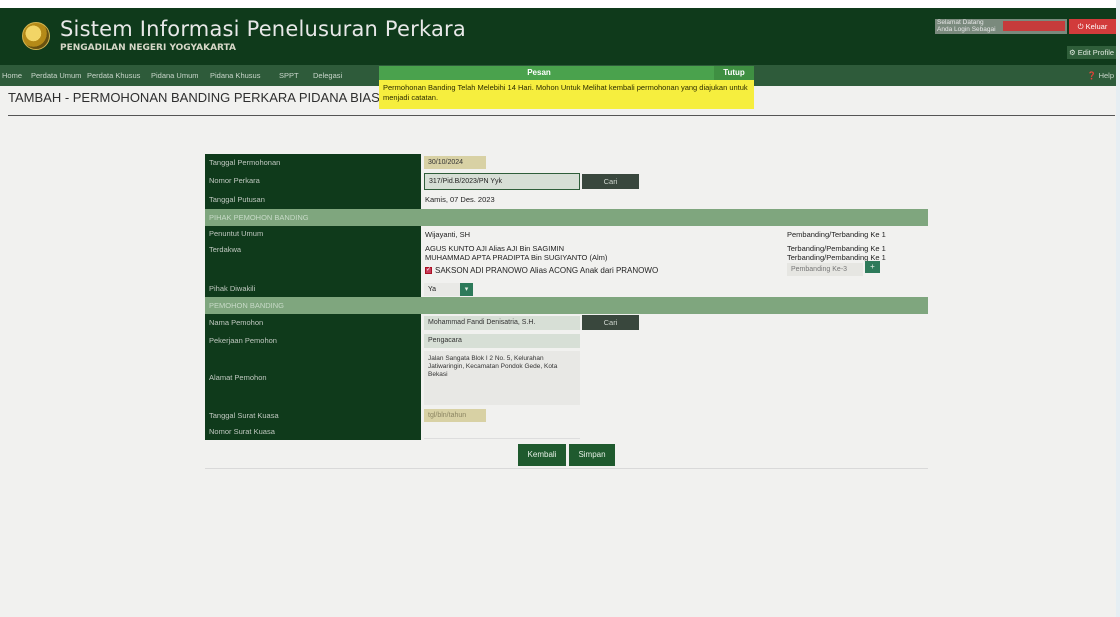 The width and height of the screenshot is (1120, 617). What do you see at coordinates (448, 234) in the screenshot?
I see `penuntut-umum-name: Wijayanti, SH` at bounding box center [448, 234].